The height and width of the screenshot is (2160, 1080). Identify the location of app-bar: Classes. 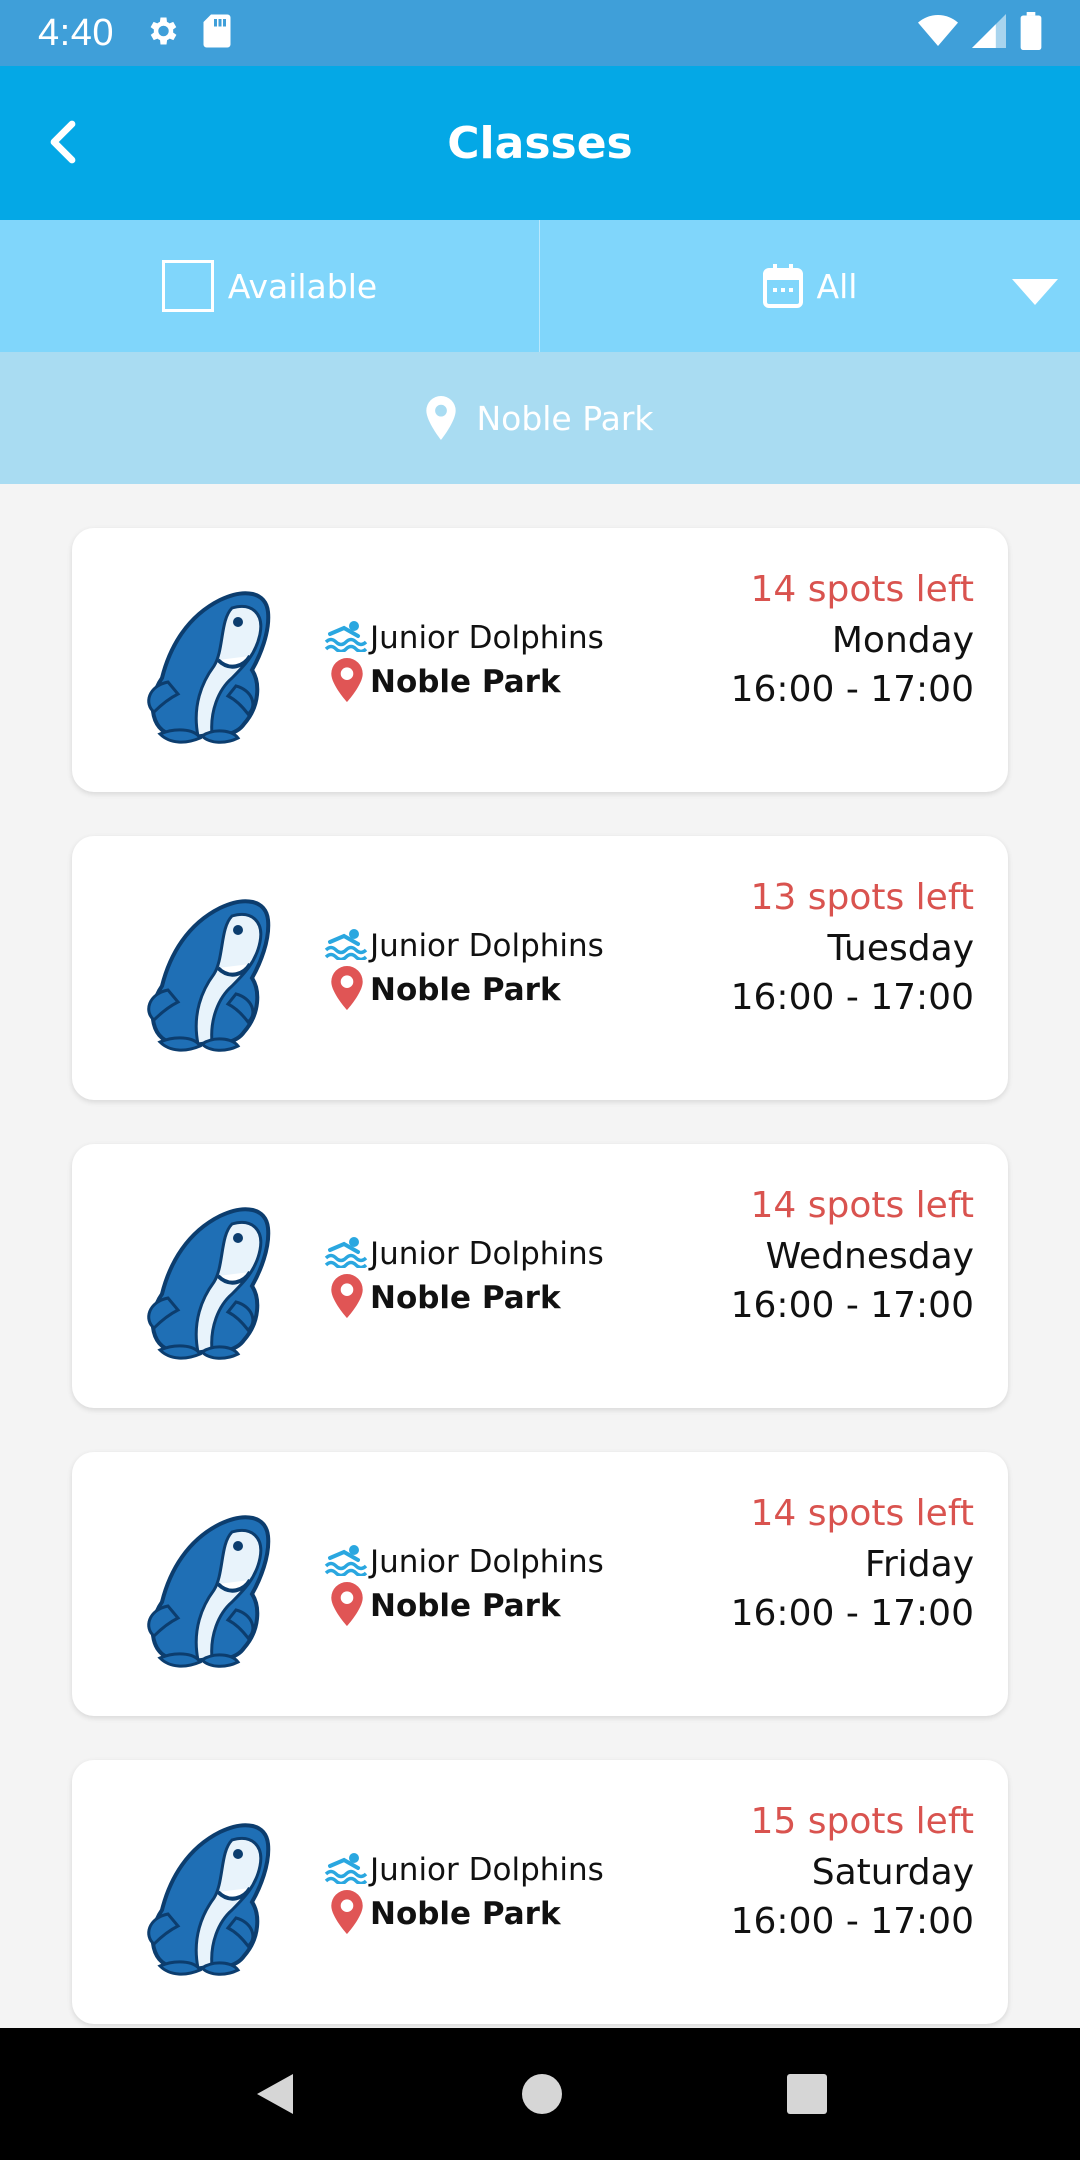
(540, 143).